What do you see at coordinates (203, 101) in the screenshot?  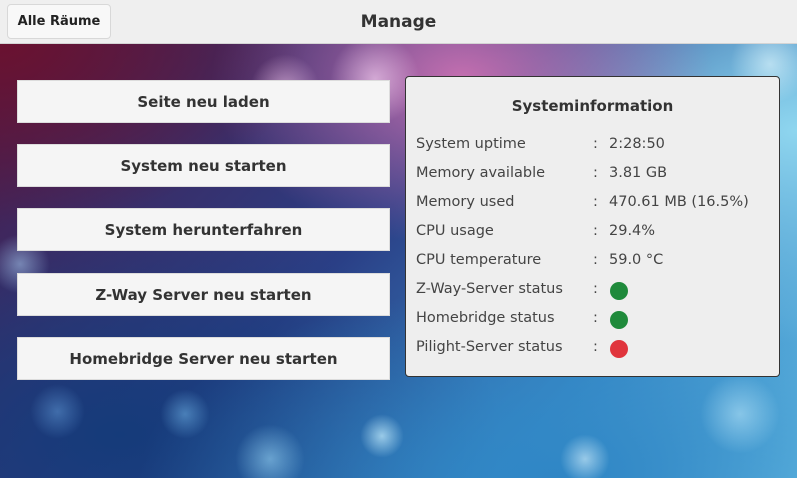 I see `reload-page-button: Seite neu laden` at bounding box center [203, 101].